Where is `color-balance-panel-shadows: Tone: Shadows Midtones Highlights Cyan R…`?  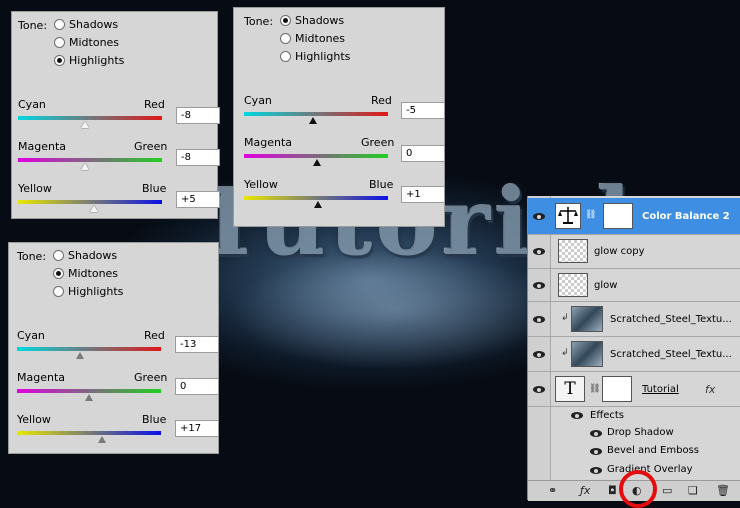 color-balance-panel-shadows: Tone: Shadows Midtones Highlights Cyan R… is located at coordinates (339, 117).